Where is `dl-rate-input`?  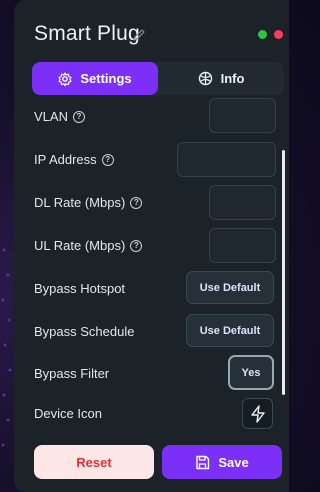
dl-rate-input is located at coordinates (242, 202).